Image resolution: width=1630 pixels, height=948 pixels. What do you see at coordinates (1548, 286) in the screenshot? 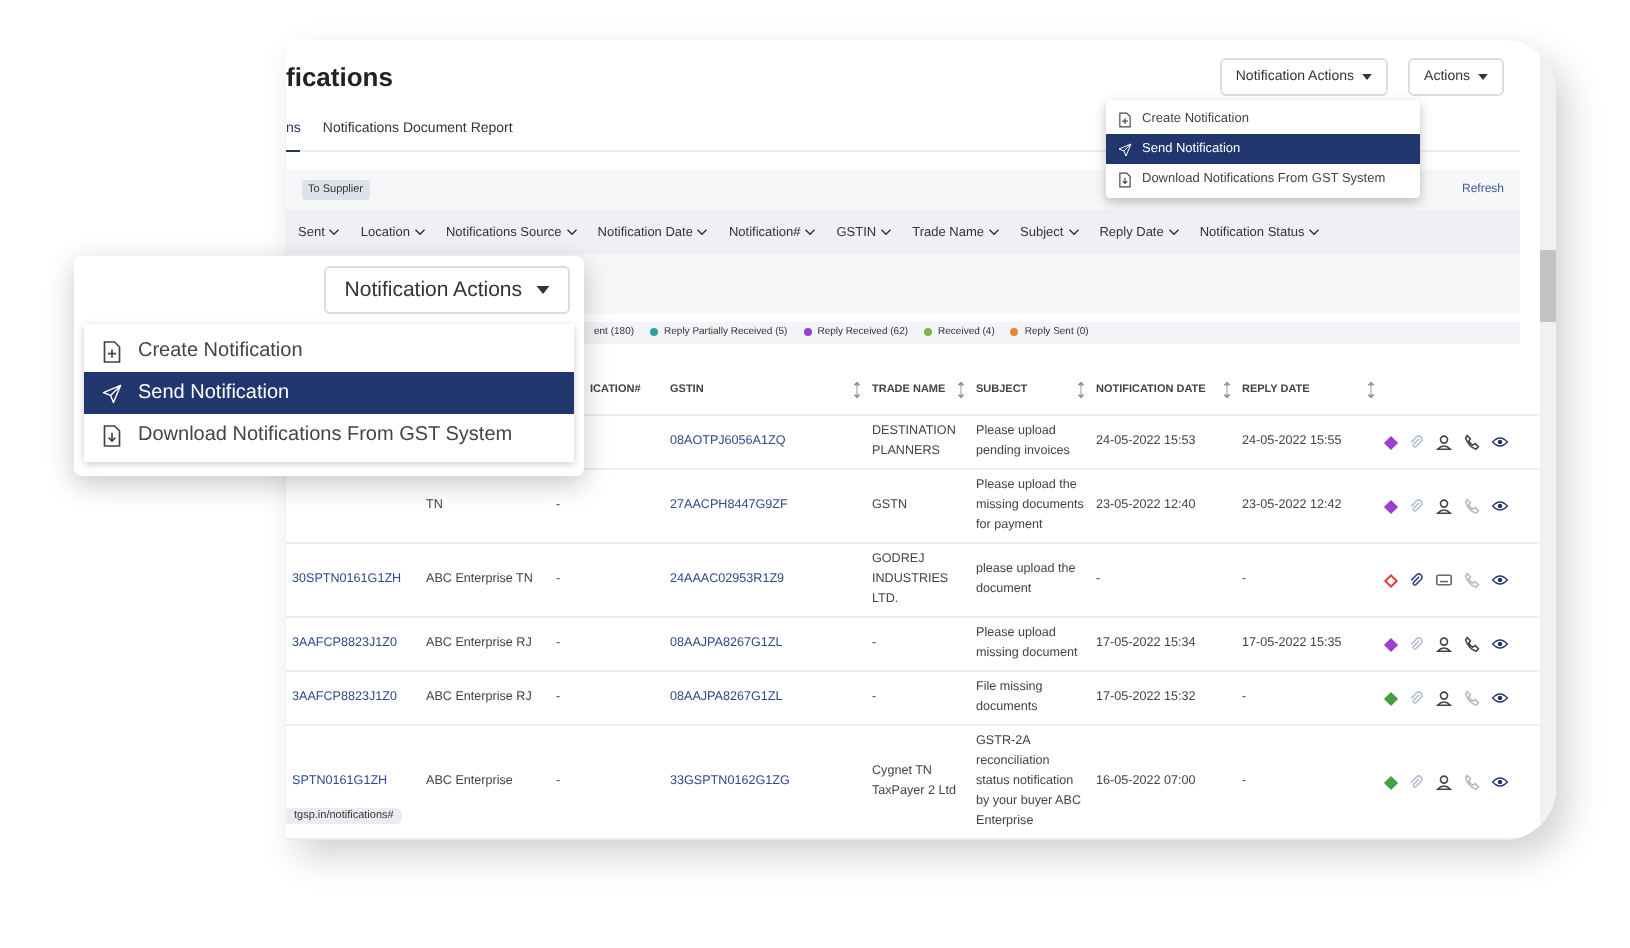
I see `scrollbar-thumb` at bounding box center [1548, 286].